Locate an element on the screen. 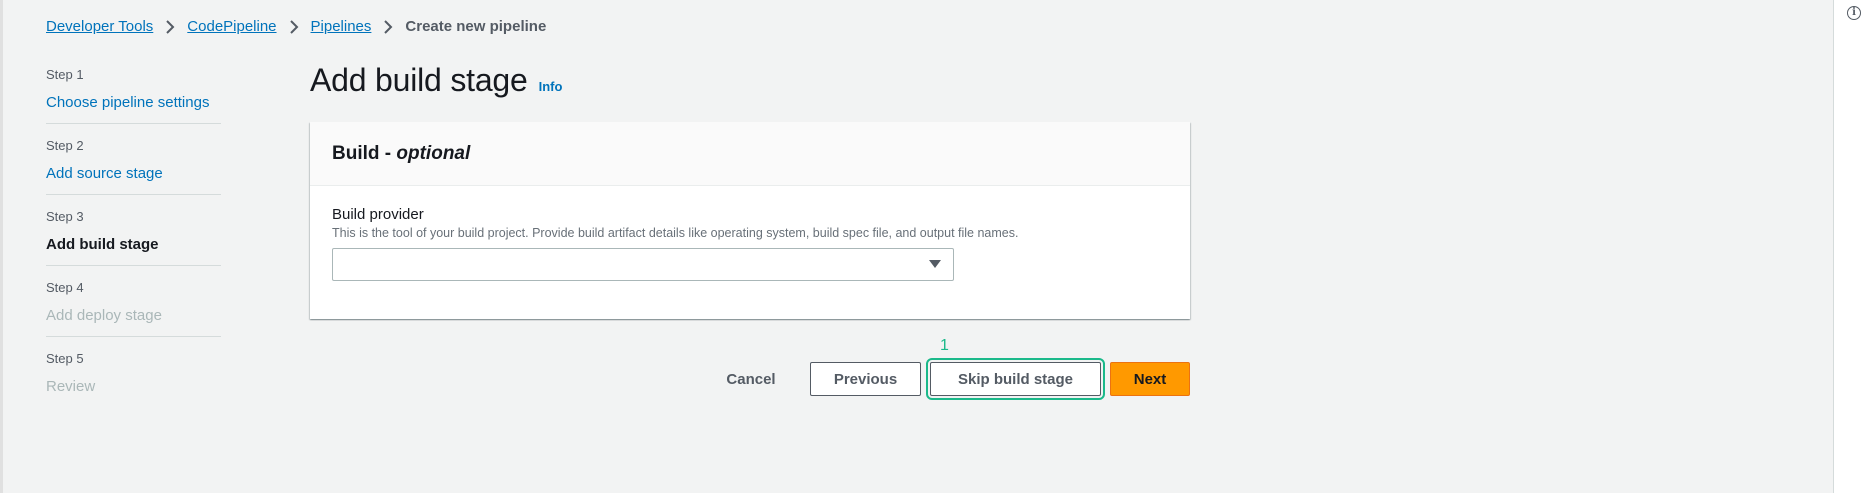 This screenshot has width=1872, height=493. skip-build-stage-button: Skip build stage is located at coordinates (1015, 379).